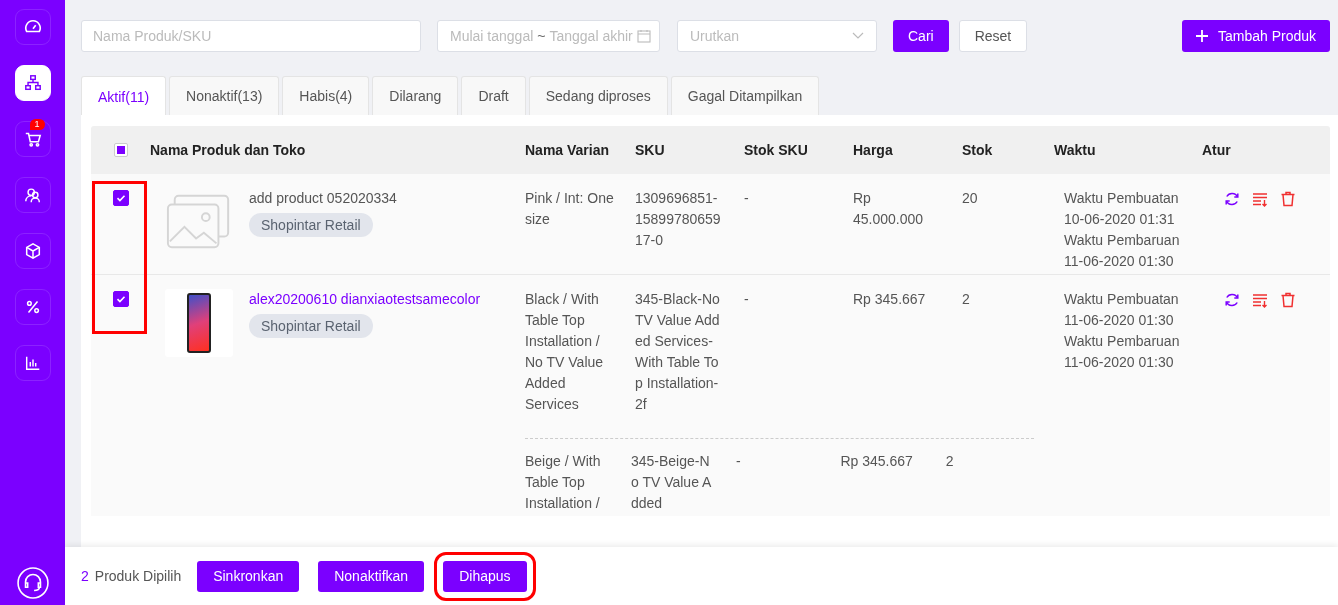 The height and width of the screenshot is (605, 1338). Describe the element at coordinates (415, 95) in the screenshot. I see `tab: Dilarang` at that location.